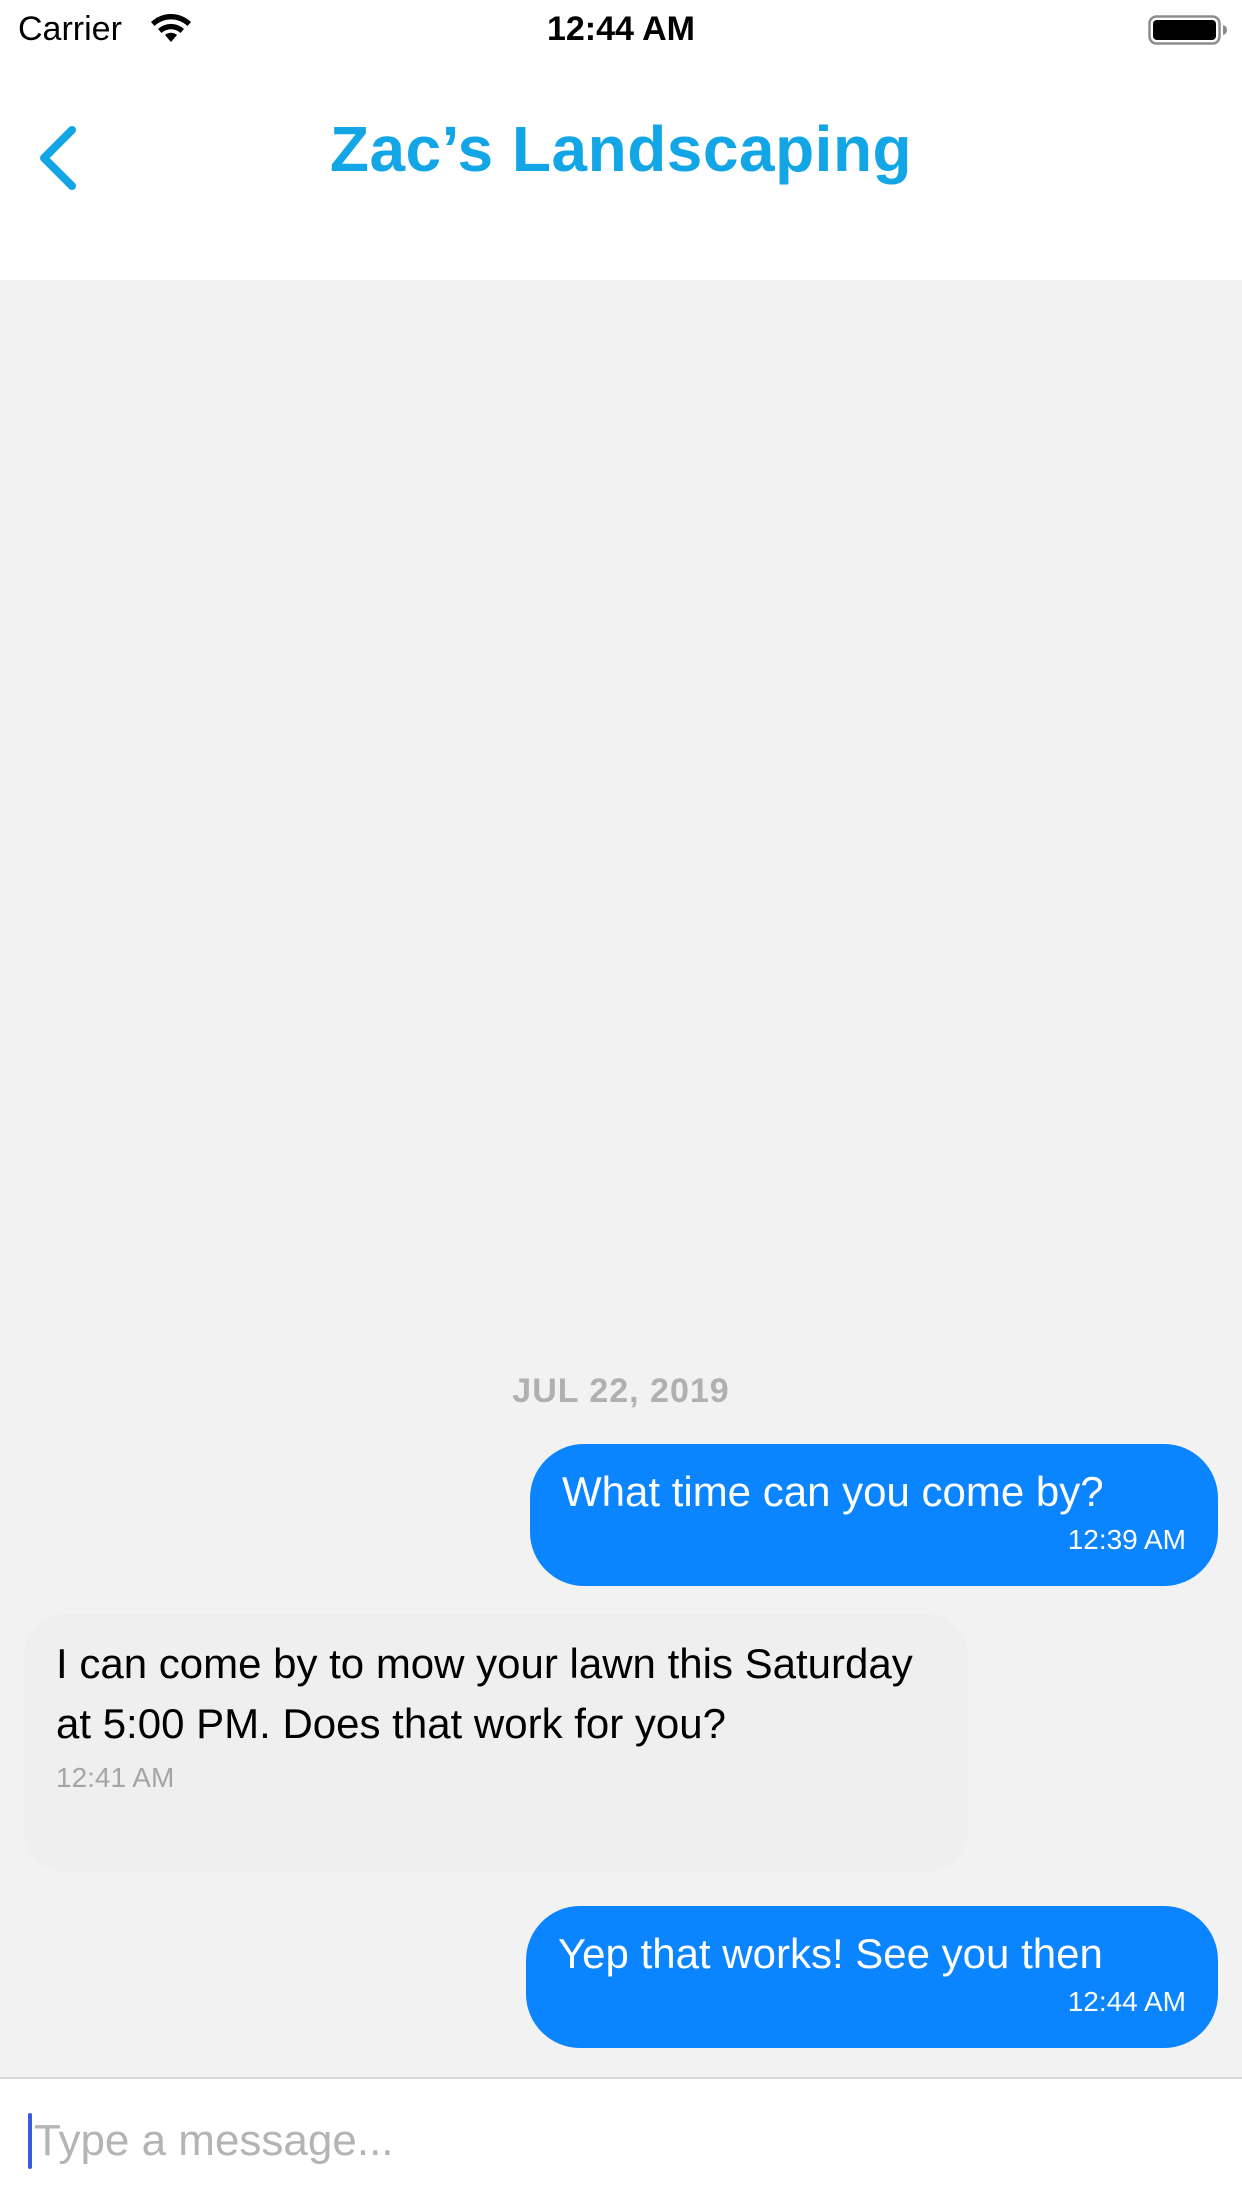 This screenshot has height=2208, width=1242. I want to click on message-text: Yep that works! See you then, so click(830, 1953).